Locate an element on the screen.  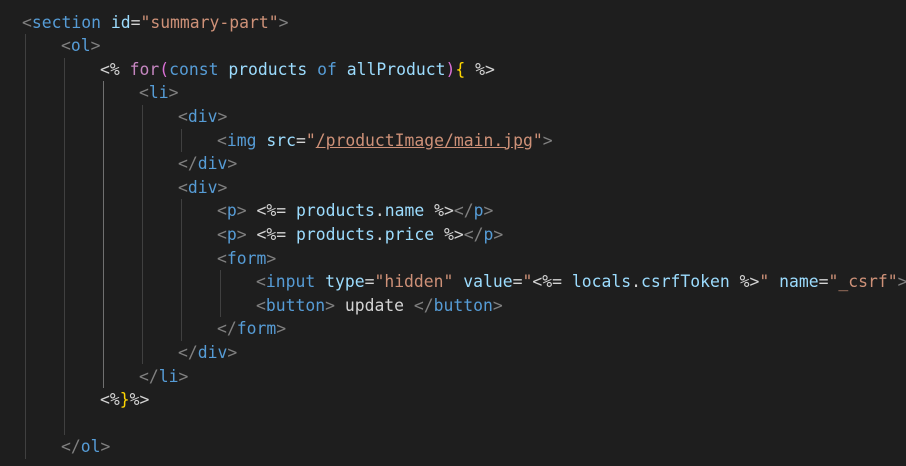
code-line: <%}%> is located at coordinates (124, 400).